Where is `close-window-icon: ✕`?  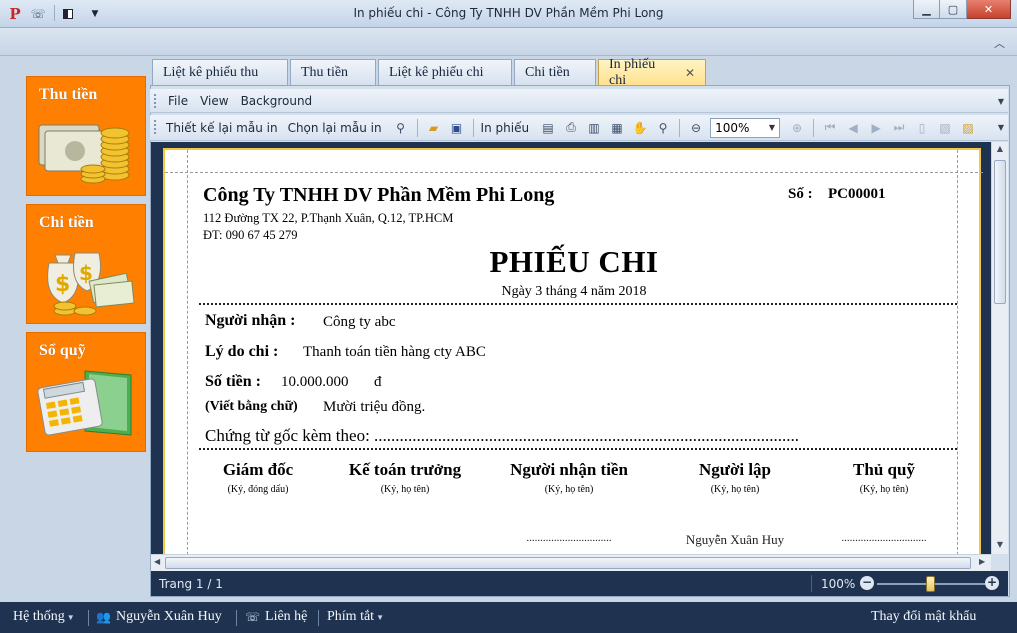
close-window-icon: ✕ is located at coordinates (989, 9).